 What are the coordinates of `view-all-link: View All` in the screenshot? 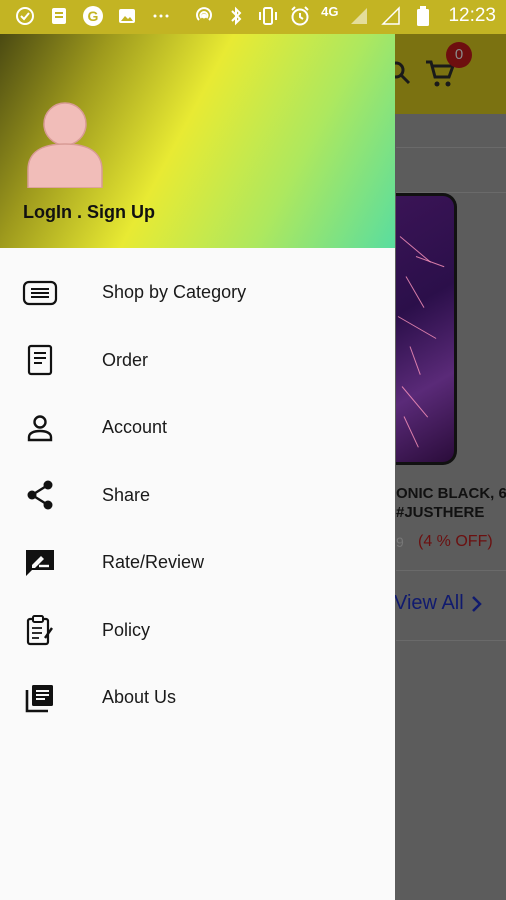 It's located at (439, 603).